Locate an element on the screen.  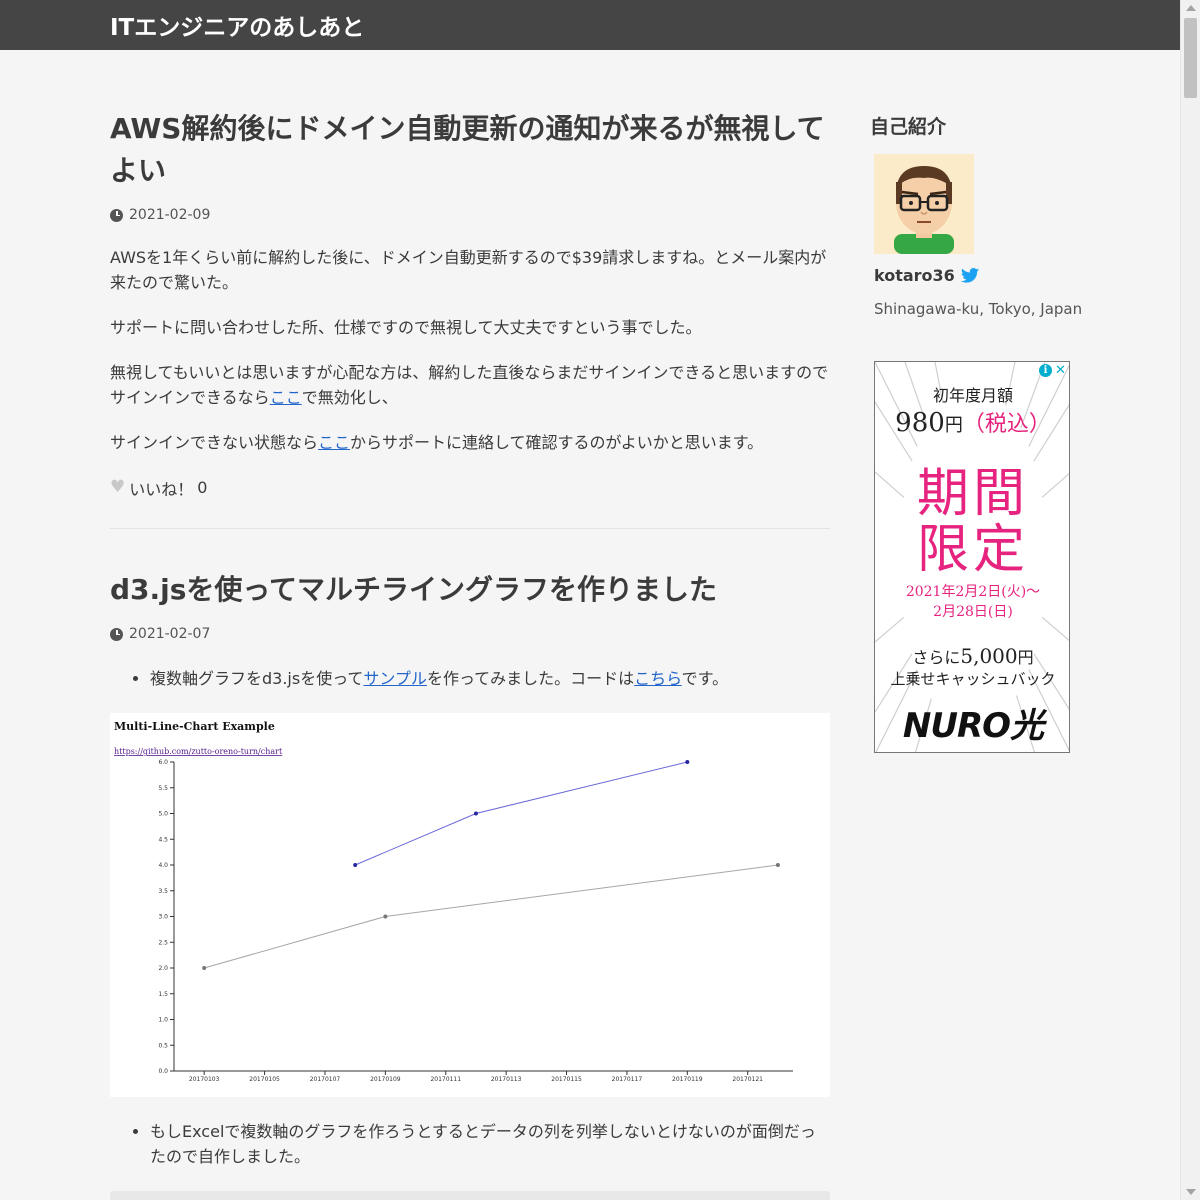
ad-cashback-number: 5,000 is located at coordinates (989, 656).